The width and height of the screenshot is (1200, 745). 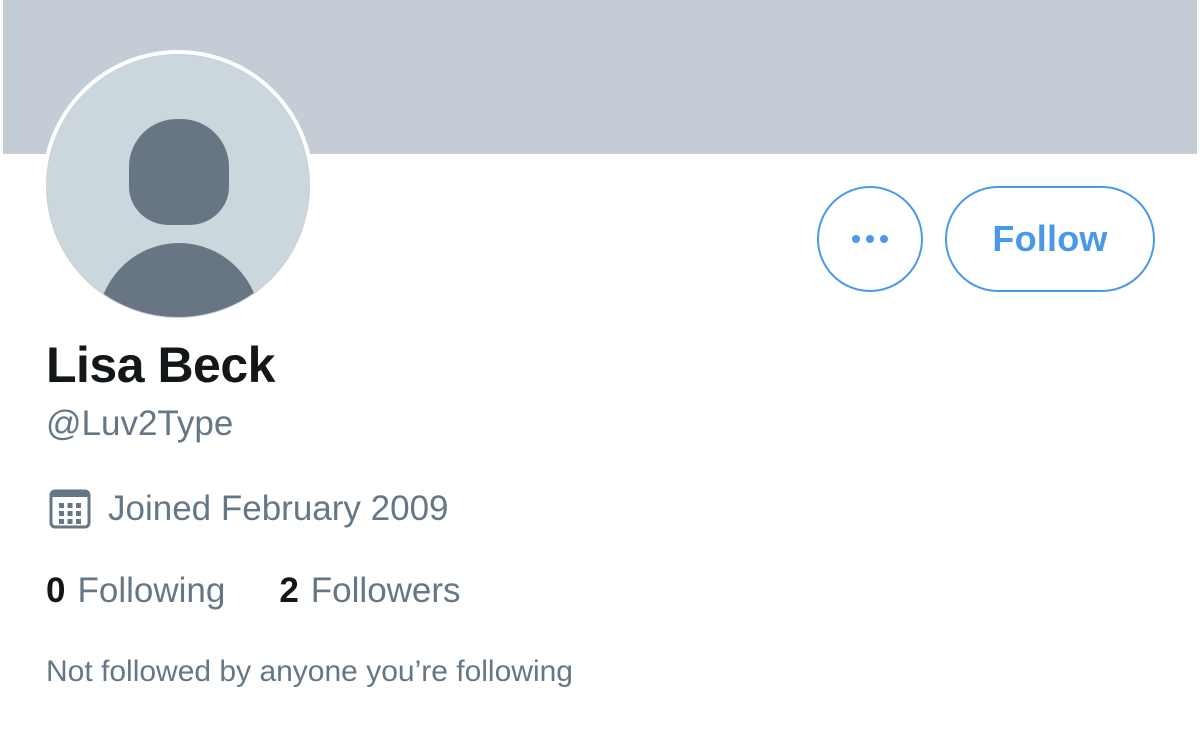 What do you see at coordinates (70, 509) in the screenshot?
I see `calendar-icon` at bounding box center [70, 509].